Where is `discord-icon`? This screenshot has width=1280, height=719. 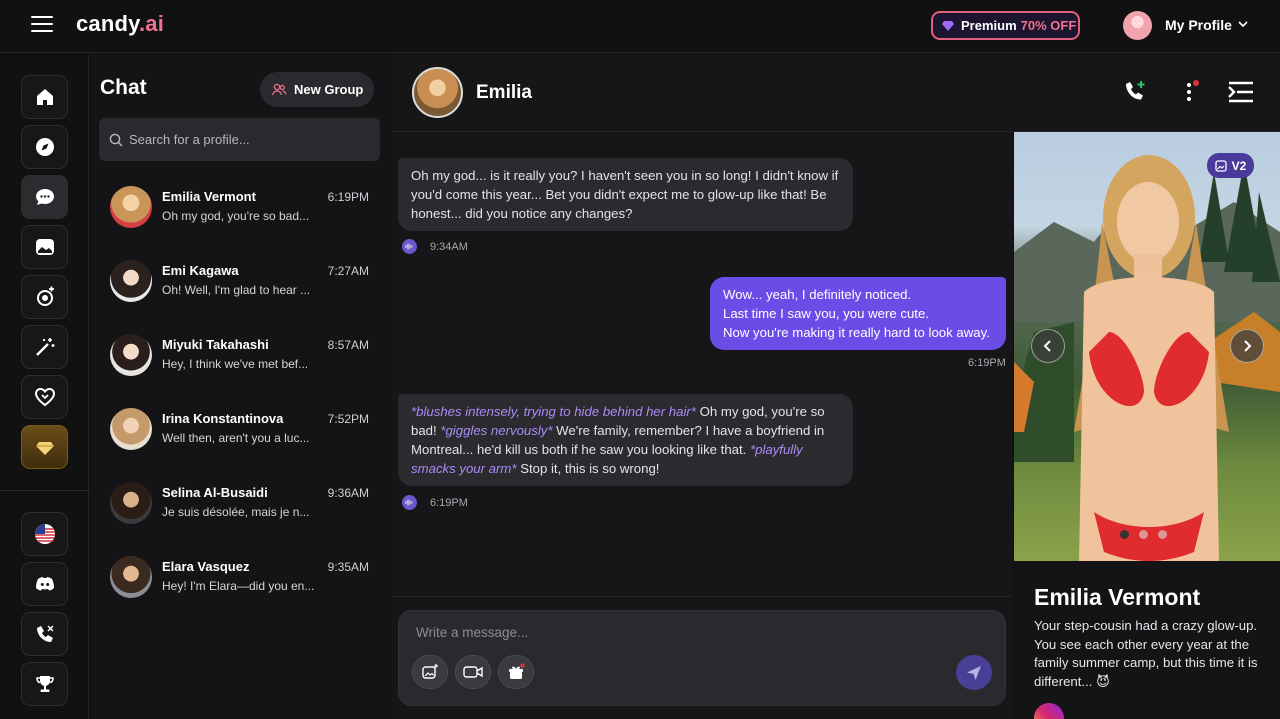 discord-icon is located at coordinates (44, 584).